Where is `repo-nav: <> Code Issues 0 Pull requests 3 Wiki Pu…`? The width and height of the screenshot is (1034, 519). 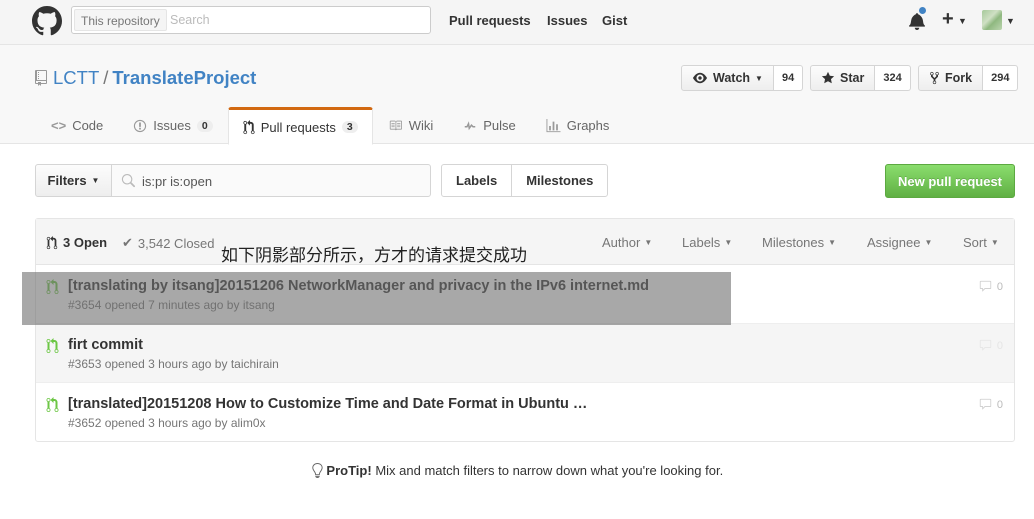 repo-nav: <> Code Issues 0 Pull requests 3 Wiki Pu… is located at coordinates (330, 126).